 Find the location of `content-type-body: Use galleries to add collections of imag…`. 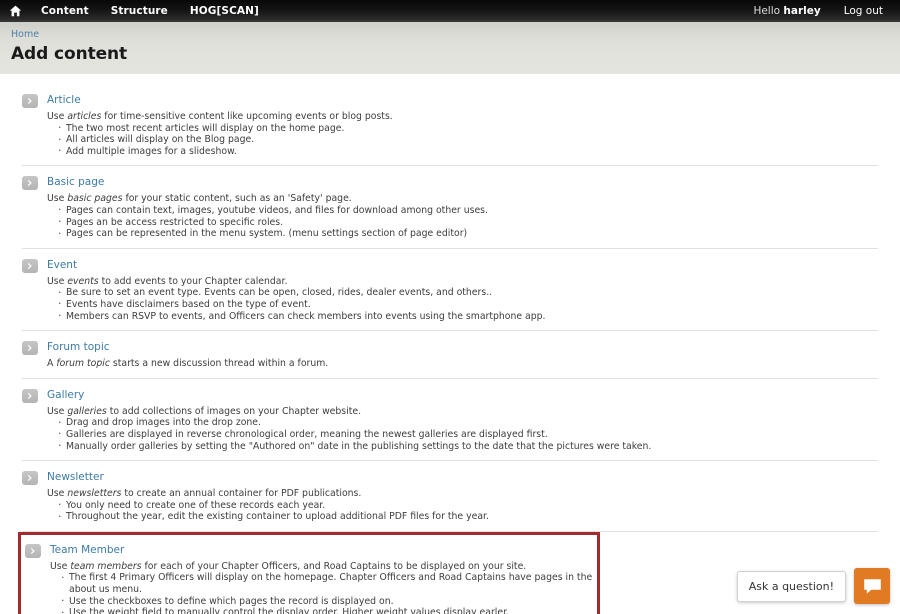

content-type-body: Use galleries to add collections of imag… is located at coordinates (462, 429).